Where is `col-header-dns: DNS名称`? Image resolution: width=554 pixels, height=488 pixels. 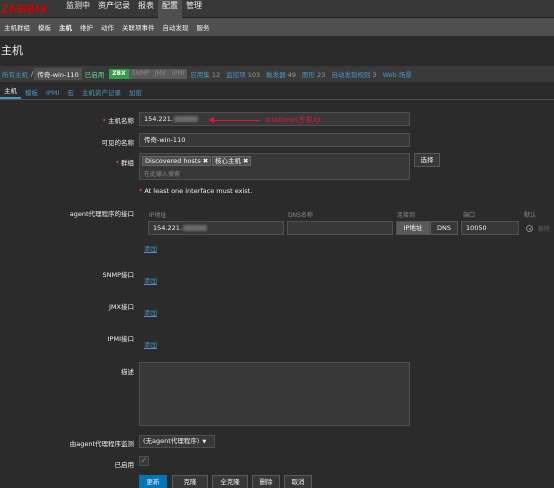
col-header-dns: DNS名称 is located at coordinates (300, 215).